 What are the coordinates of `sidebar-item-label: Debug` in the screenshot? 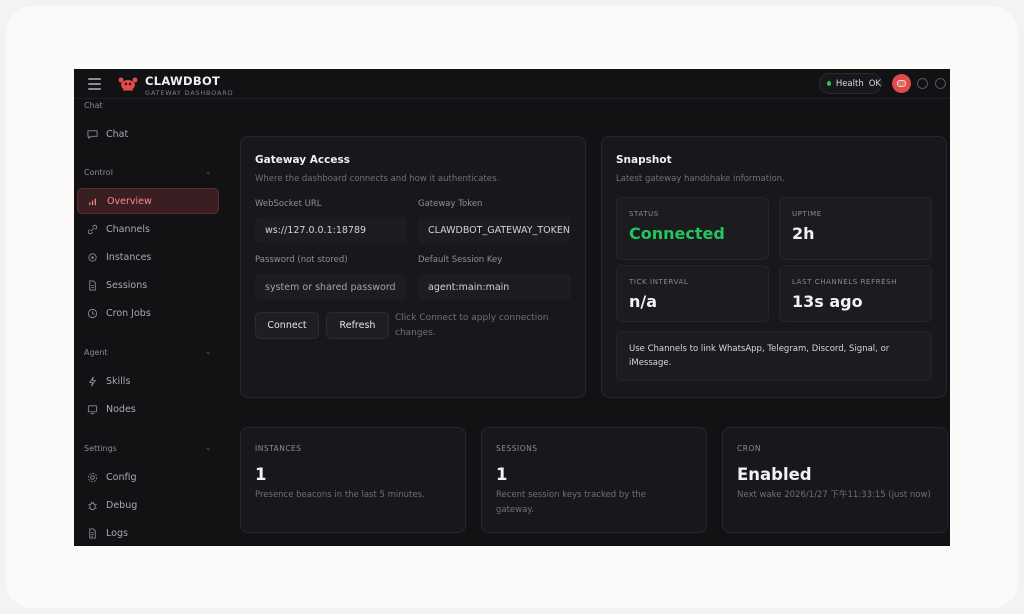 It's located at (122, 505).